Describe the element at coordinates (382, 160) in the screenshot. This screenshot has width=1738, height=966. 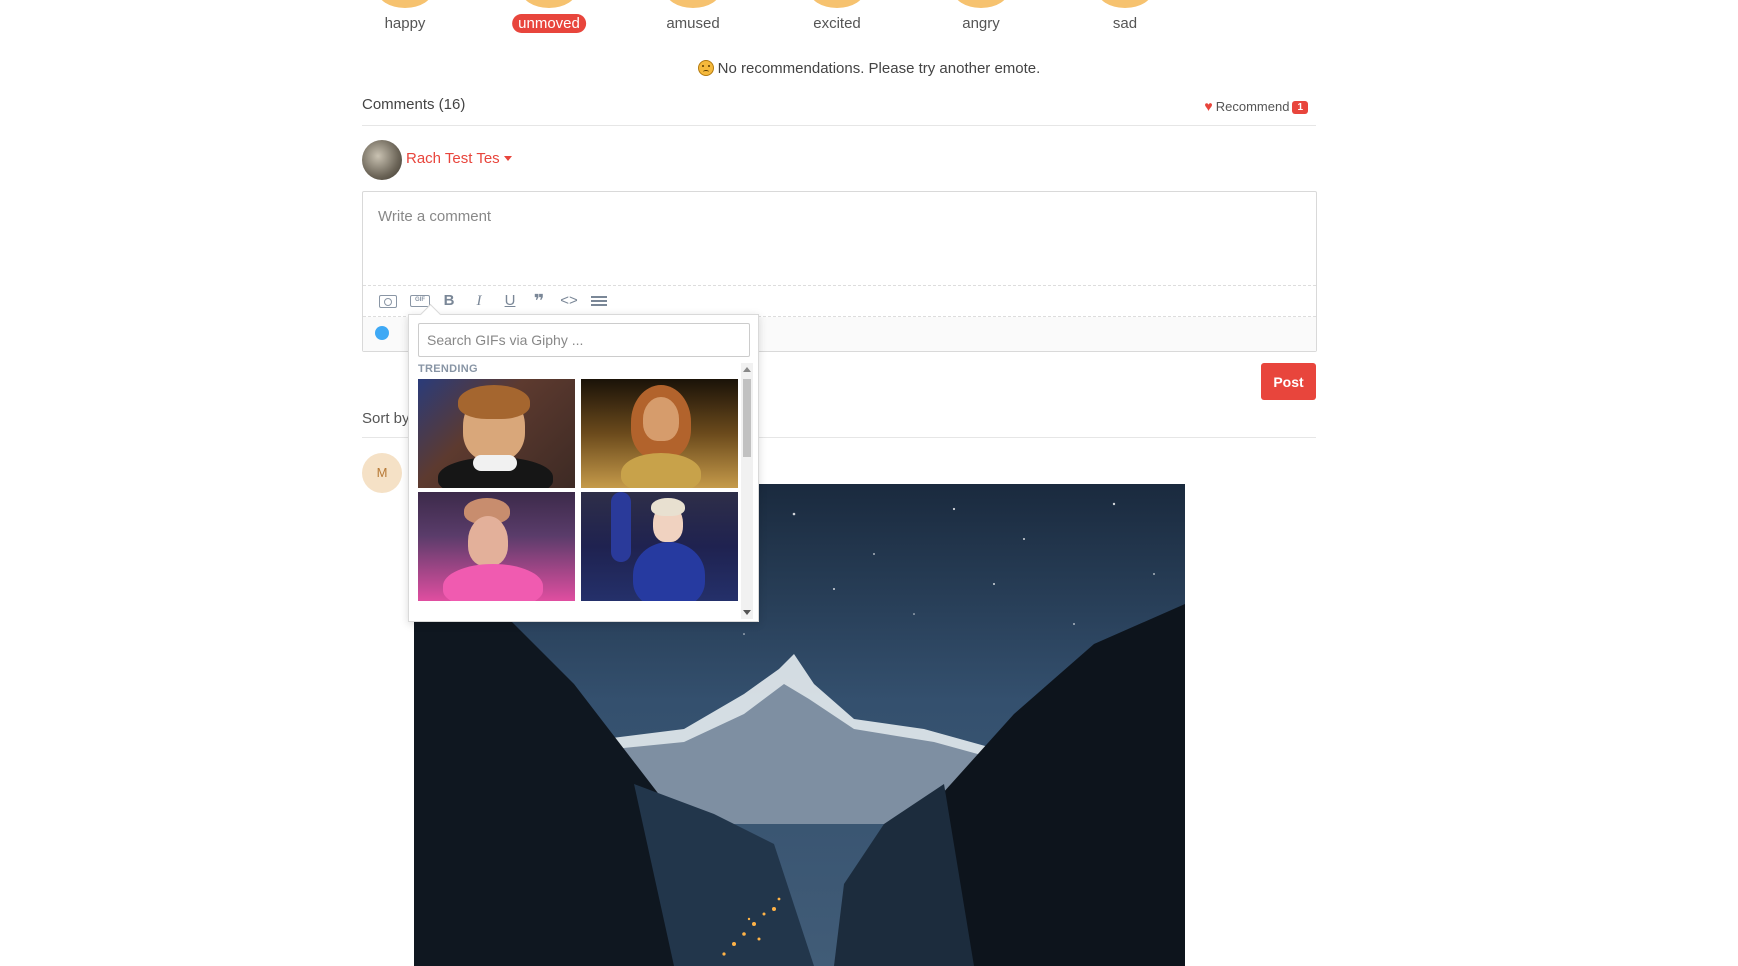
I see `avatar` at that location.